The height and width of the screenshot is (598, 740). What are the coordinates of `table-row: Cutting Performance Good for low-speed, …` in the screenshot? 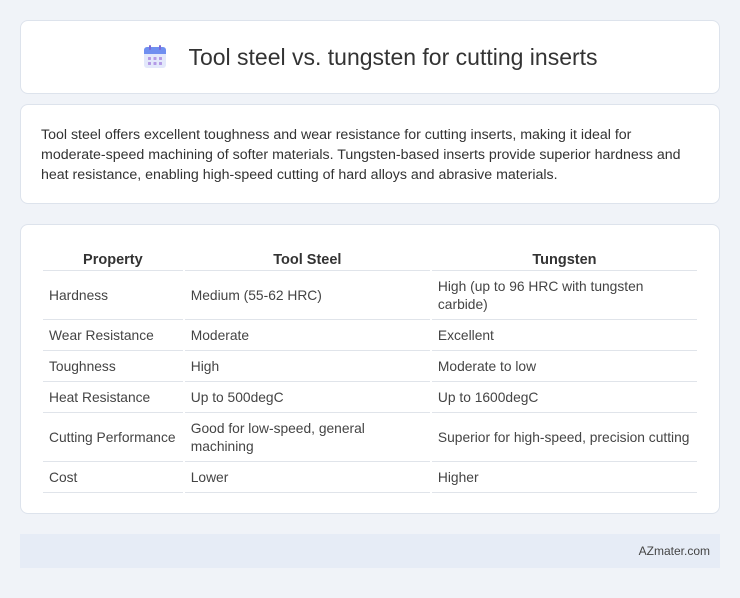 It's located at (370, 438).